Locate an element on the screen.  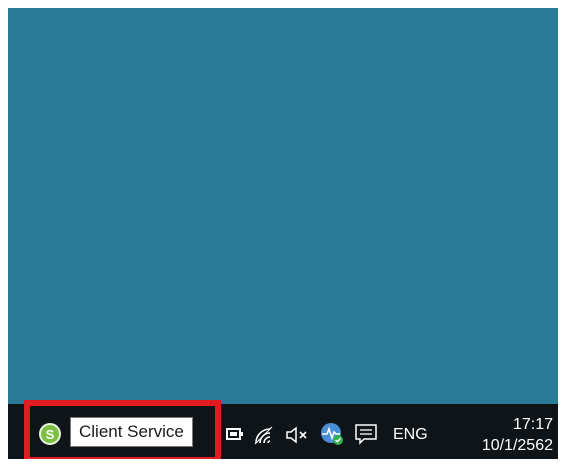
clock-time: 17:17 is located at coordinates (532, 424).